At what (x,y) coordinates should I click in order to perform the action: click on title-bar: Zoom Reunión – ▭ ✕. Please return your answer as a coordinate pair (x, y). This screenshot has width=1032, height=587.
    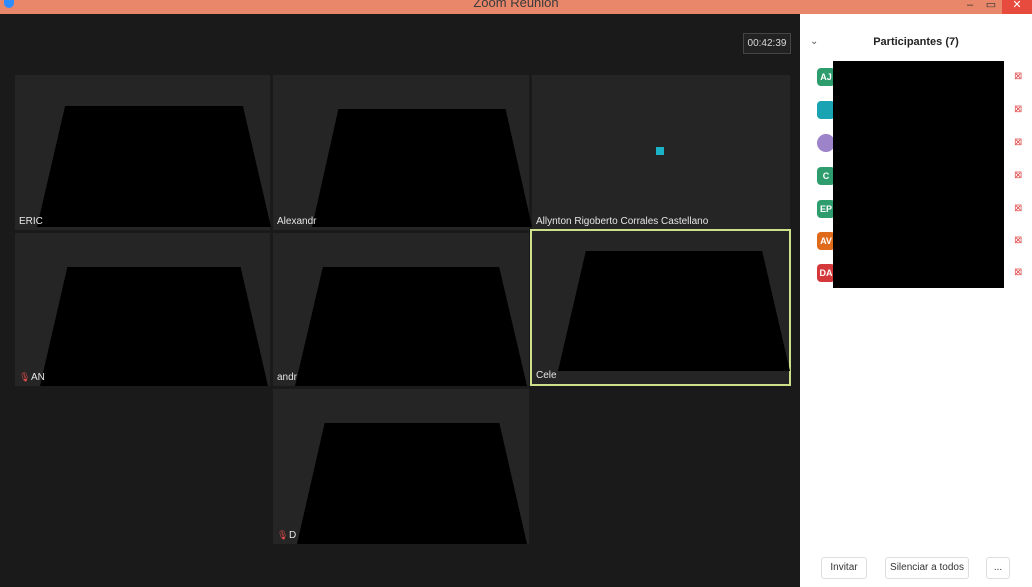
    Looking at the image, I should click on (516, 7).